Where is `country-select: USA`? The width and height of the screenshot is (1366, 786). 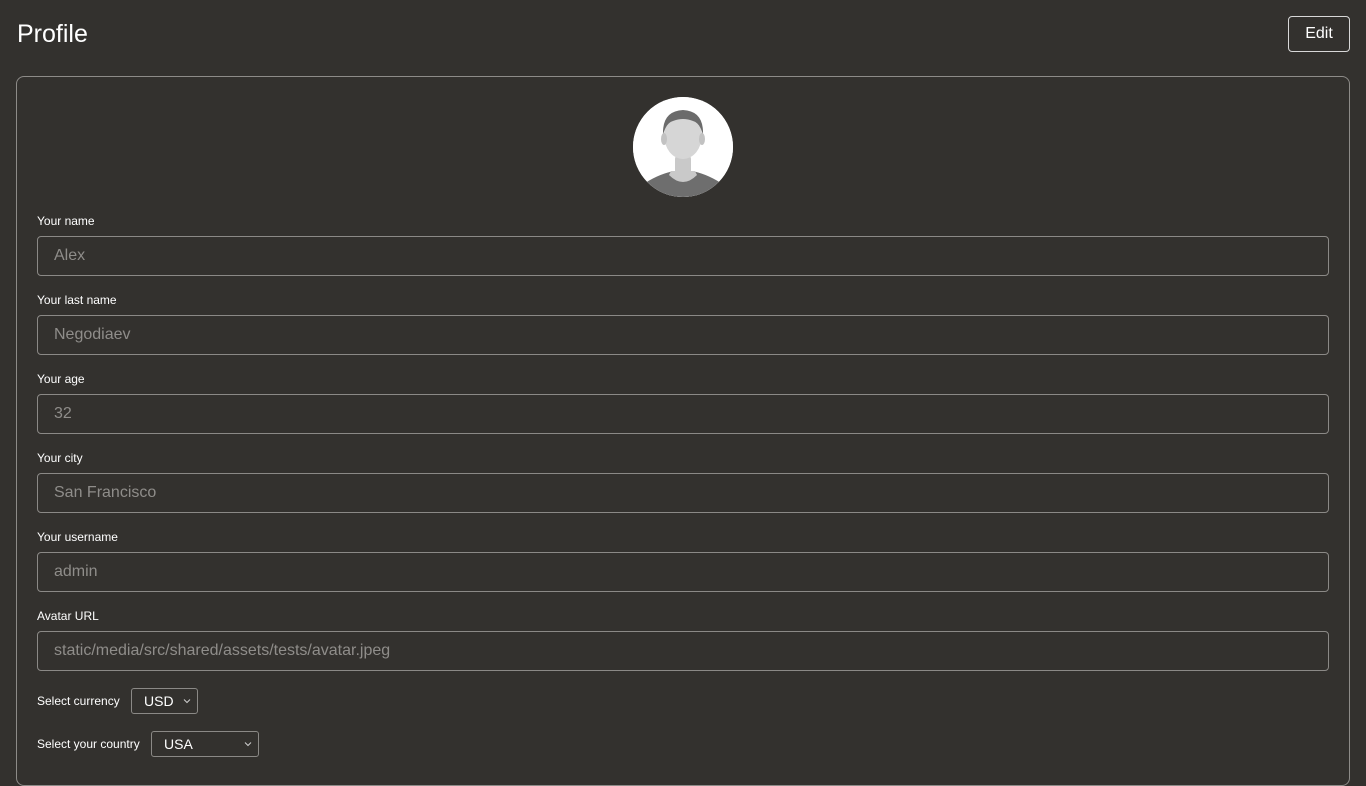 country-select: USA is located at coordinates (205, 744).